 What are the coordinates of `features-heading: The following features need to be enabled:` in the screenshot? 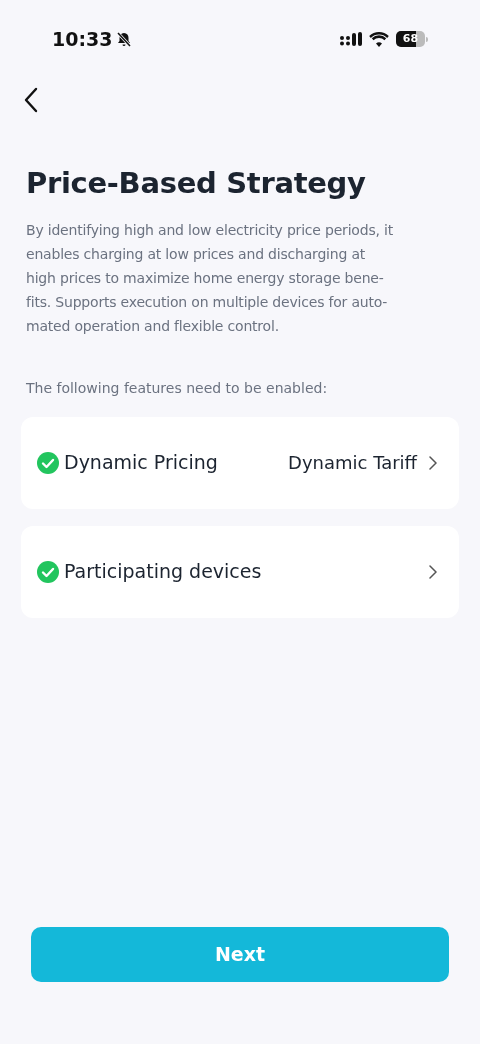 It's located at (177, 388).